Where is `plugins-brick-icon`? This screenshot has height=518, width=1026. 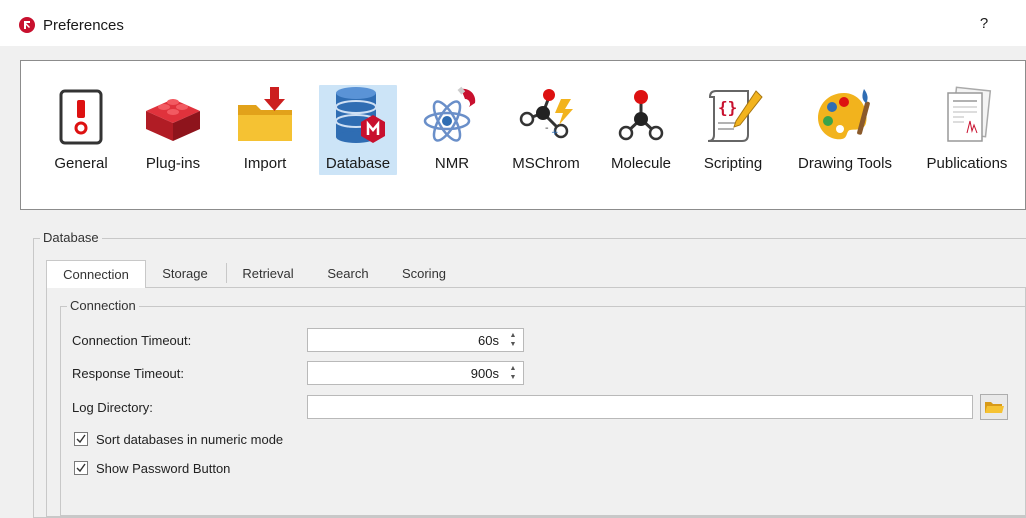 plugins-brick-icon is located at coordinates (173, 116).